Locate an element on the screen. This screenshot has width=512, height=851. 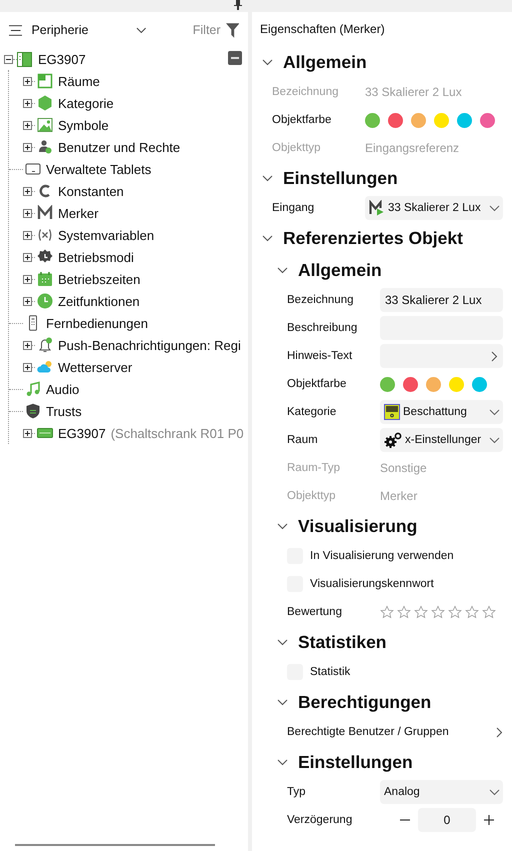
field-label: Objekttyp is located at coordinates (312, 496).